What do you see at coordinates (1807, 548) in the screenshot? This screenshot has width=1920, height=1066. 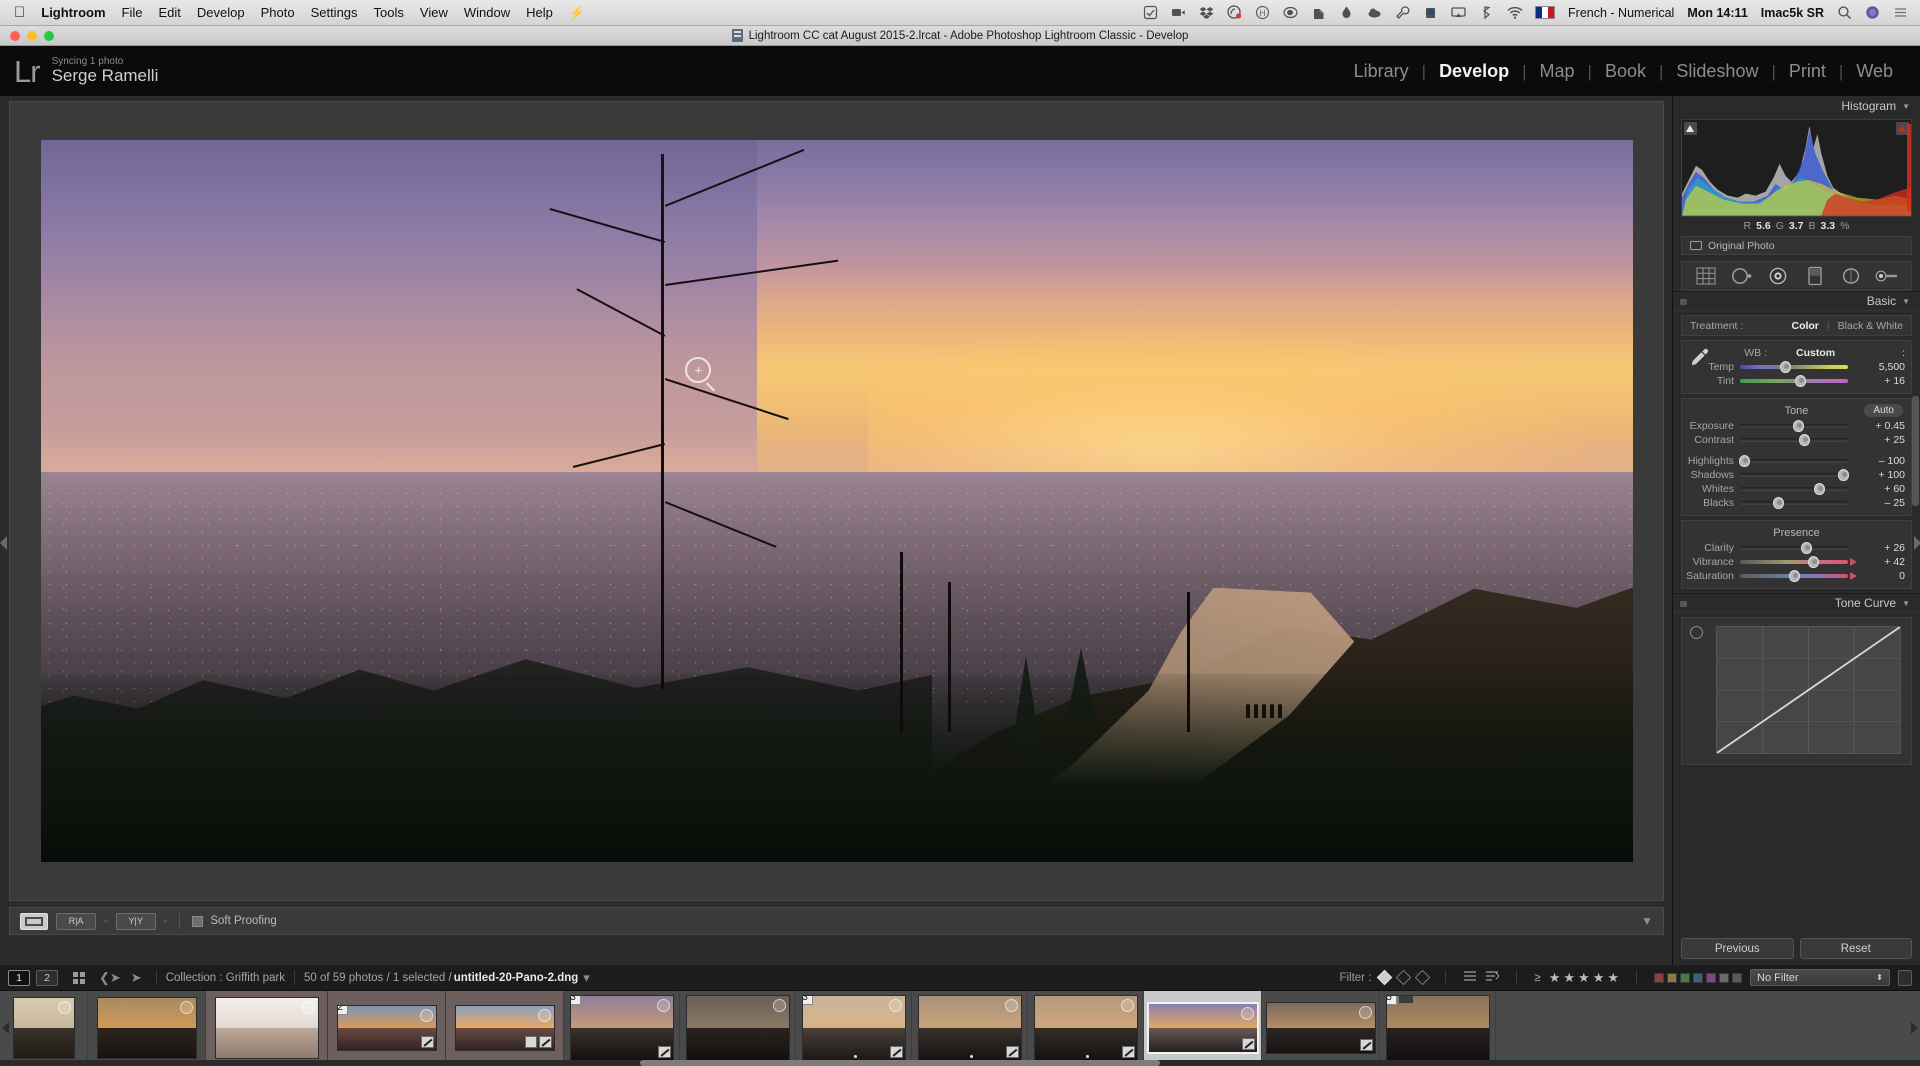 I see `clarity-knob` at bounding box center [1807, 548].